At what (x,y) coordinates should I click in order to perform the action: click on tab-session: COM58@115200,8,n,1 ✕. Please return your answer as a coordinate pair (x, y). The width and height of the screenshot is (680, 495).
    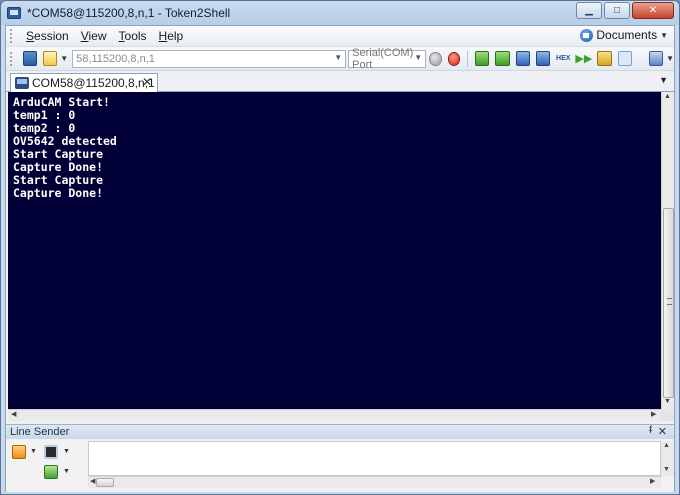
    Looking at the image, I should click on (84, 82).